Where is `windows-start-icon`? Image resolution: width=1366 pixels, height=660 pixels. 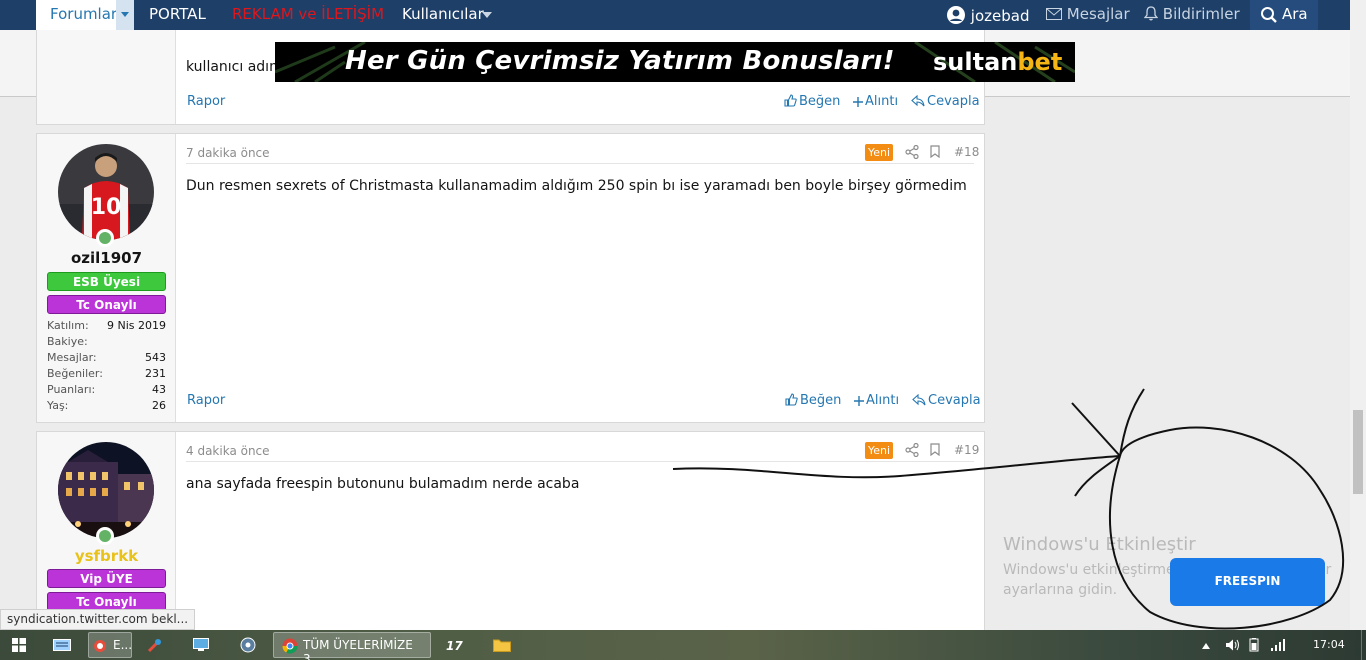 windows-start-icon is located at coordinates (19, 645).